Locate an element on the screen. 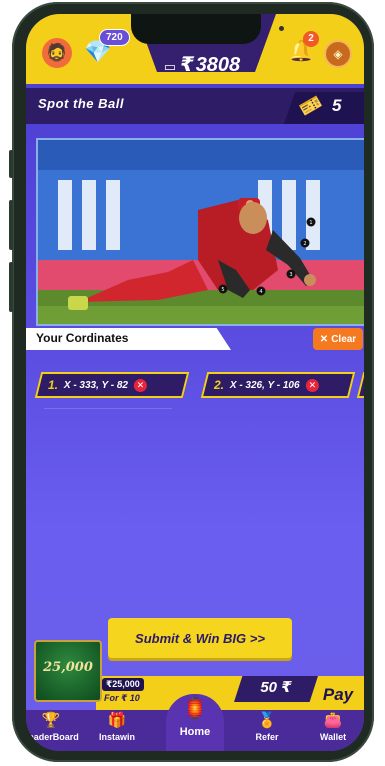 The width and height of the screenshot is (385, 766). nav-refer: 🏅 Refer is located at coordinates (267, 727).